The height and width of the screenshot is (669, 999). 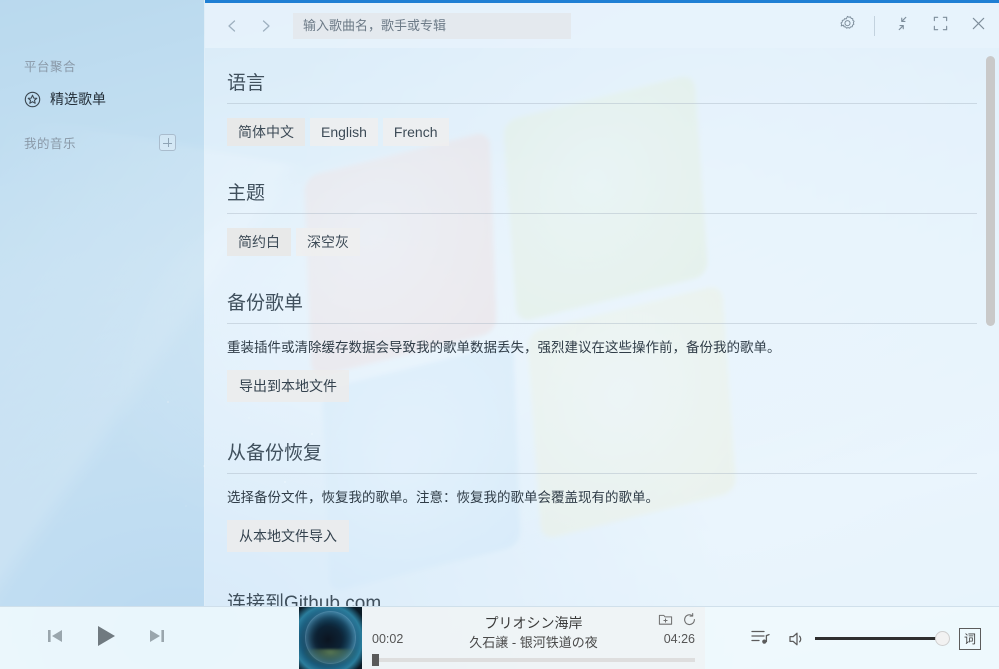 I want to click on sidebar-group-label: 平台聚合, so click(x=50, y=67).